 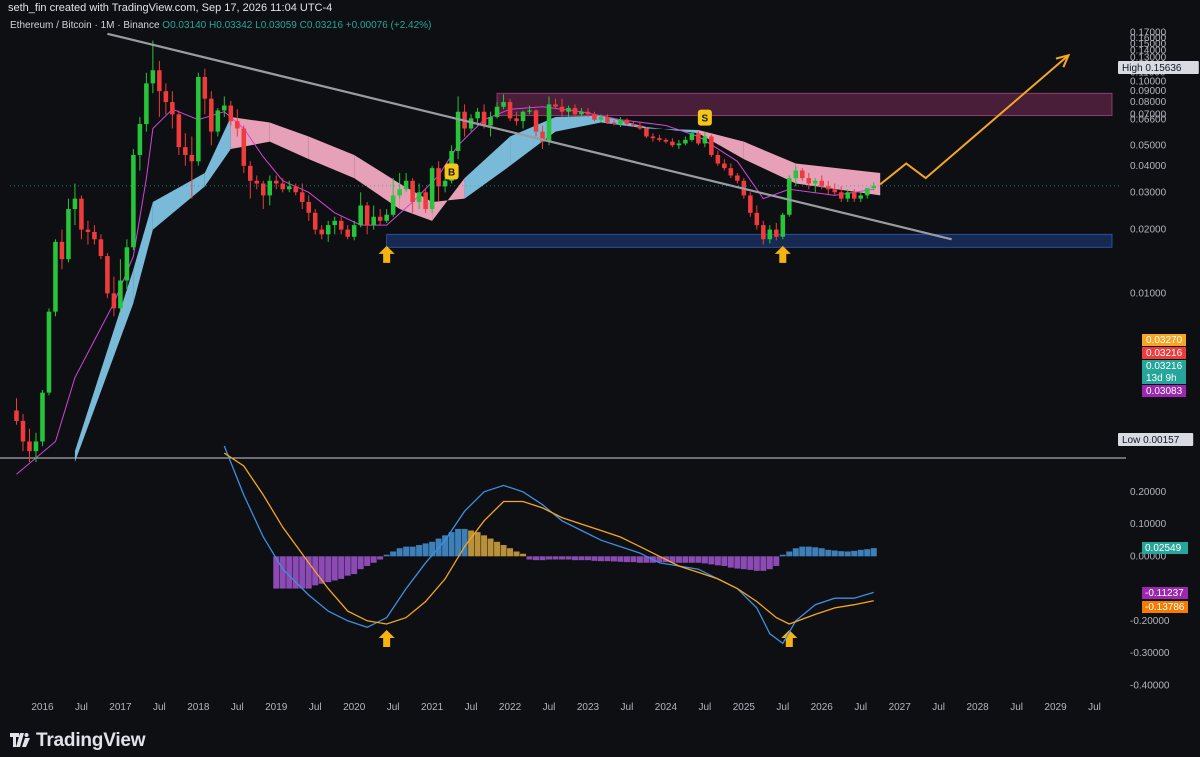 I want to click on price-axis-tick: 0.09000, so click(x=1148, y=91).